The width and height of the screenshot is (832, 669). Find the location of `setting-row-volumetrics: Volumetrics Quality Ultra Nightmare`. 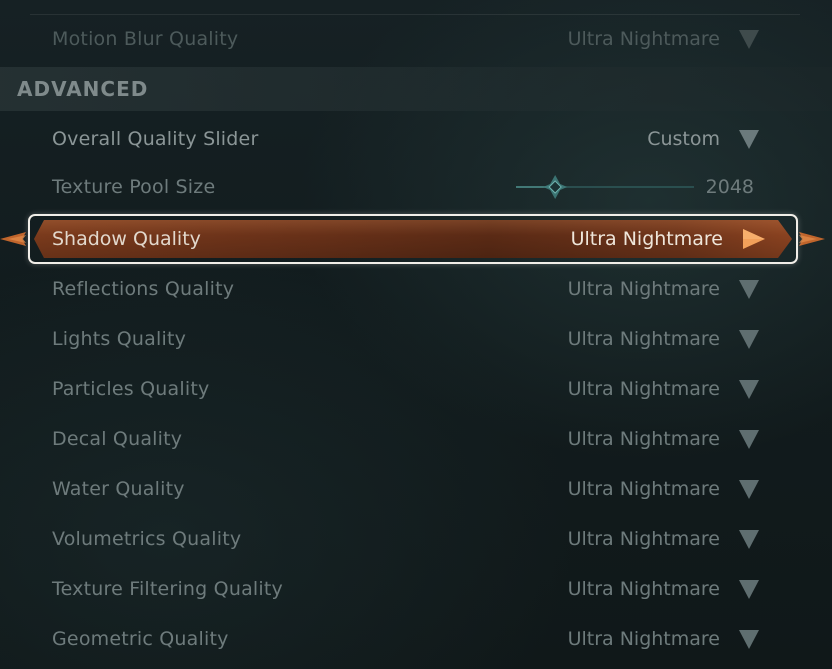

setting-row-volumetrics: Volumetrics Quality Ultra Nightmare is located at coordinates (414, 539).